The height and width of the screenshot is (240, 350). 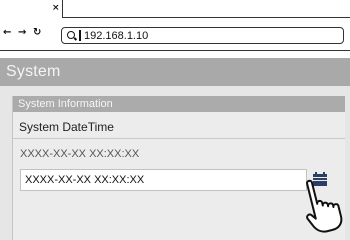 I want to click on tab-close-button: ×, so click(x=56, y=8).